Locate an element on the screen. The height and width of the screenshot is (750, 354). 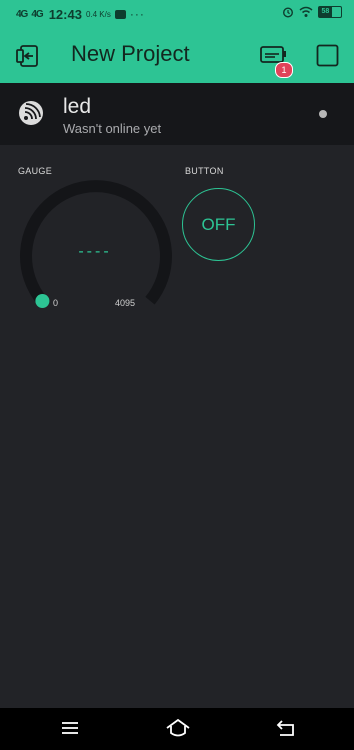
gauge-max: 4095 is located at coordinates (125, 303).